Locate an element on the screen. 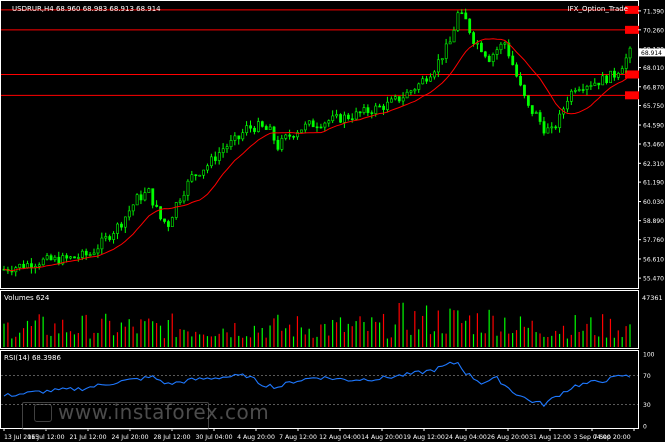 This screenshot has width=665, height=442. time-tick-label: 7 Sep 20:00 is located at coordinates (611, 437).